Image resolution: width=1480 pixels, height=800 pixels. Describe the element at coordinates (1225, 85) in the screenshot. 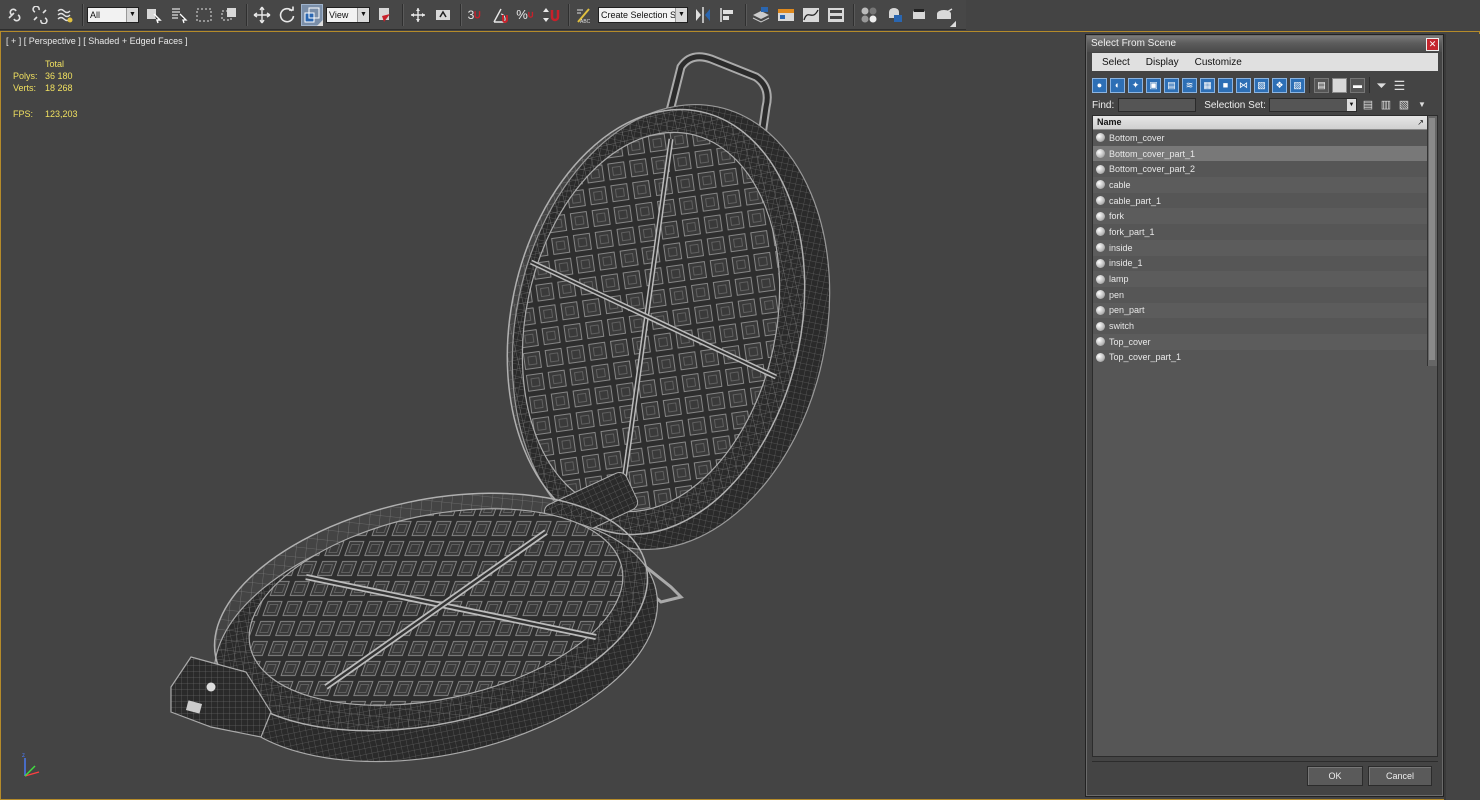

I see `display-xrefs-icon: ■` at that location.